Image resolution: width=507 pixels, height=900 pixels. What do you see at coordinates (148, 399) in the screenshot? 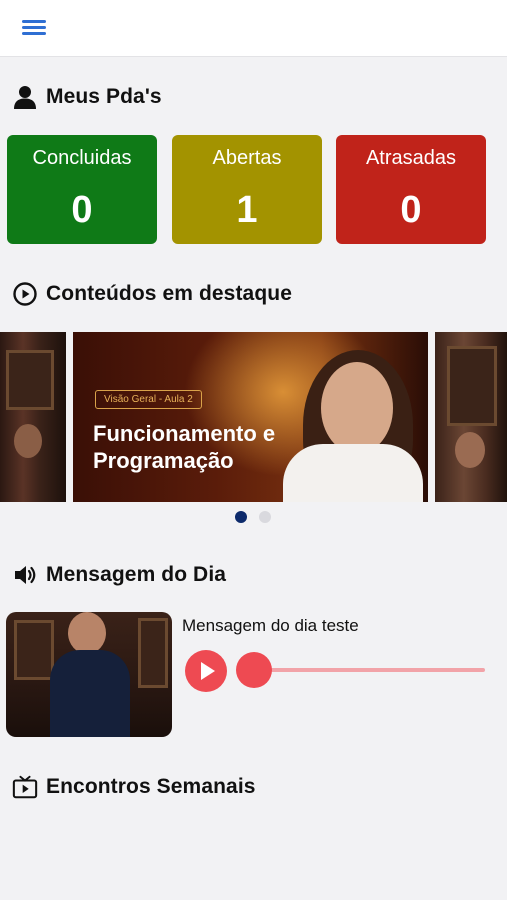
I see `slide-tag: Visão Geral - Aula 2` at bounding box center [148, 399].